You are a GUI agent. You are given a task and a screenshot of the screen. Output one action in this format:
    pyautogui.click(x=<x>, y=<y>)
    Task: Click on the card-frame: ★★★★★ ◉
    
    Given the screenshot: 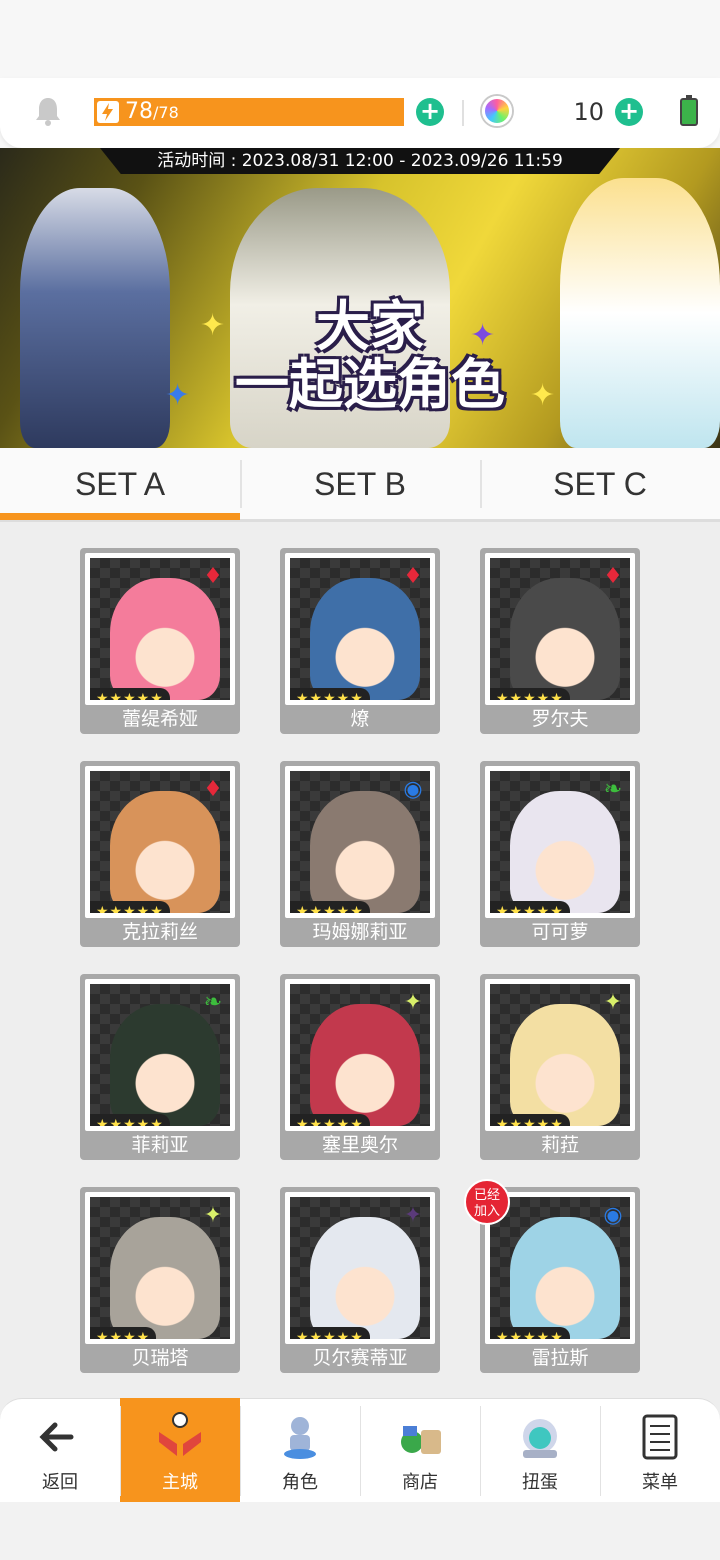 What is the action you would take?
    pyautogui.click(x=560, y=1268)
    